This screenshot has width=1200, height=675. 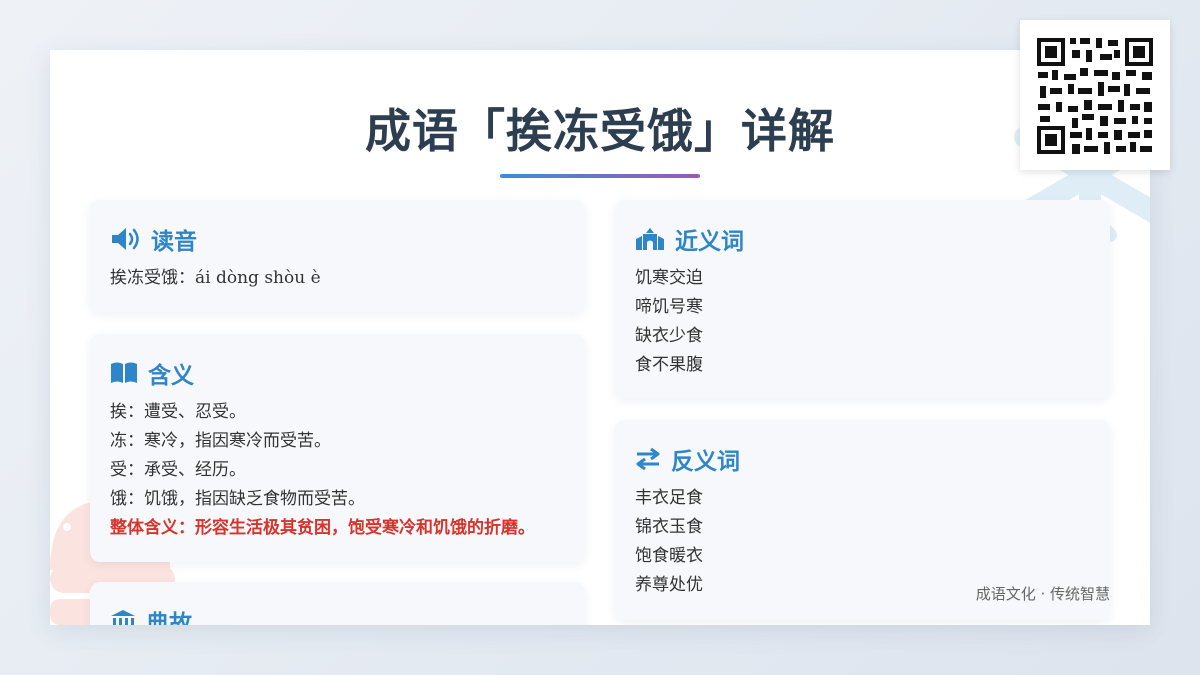 What do you see at coordinates (669, 307) in the screenshot?
I see `synonym-item: 啼饥号寒` at bounding box center [669, 307].